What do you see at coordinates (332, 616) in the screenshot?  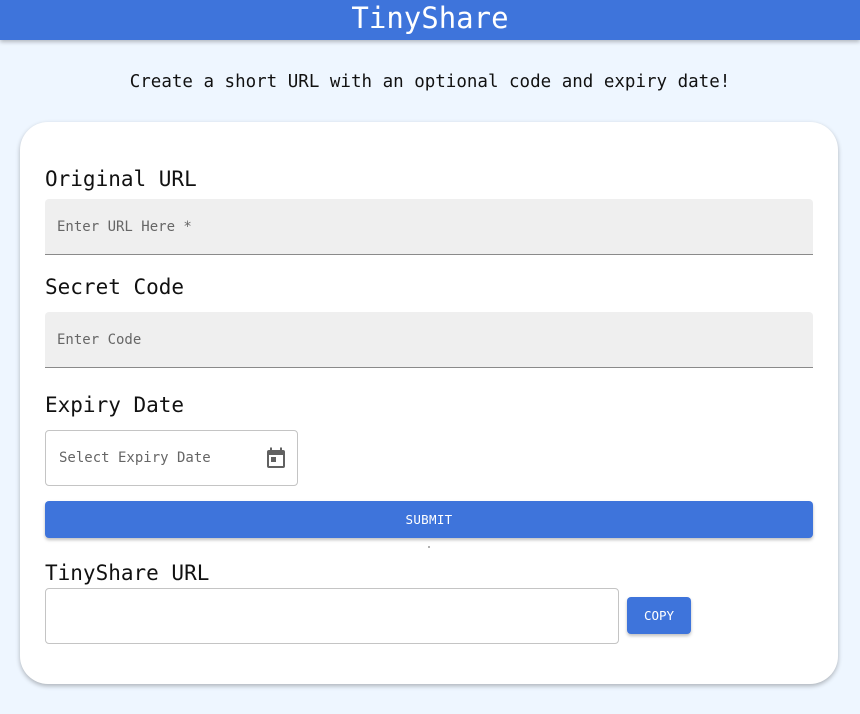 I see `tinyshare-url-field` at bounding box center [332, 616].